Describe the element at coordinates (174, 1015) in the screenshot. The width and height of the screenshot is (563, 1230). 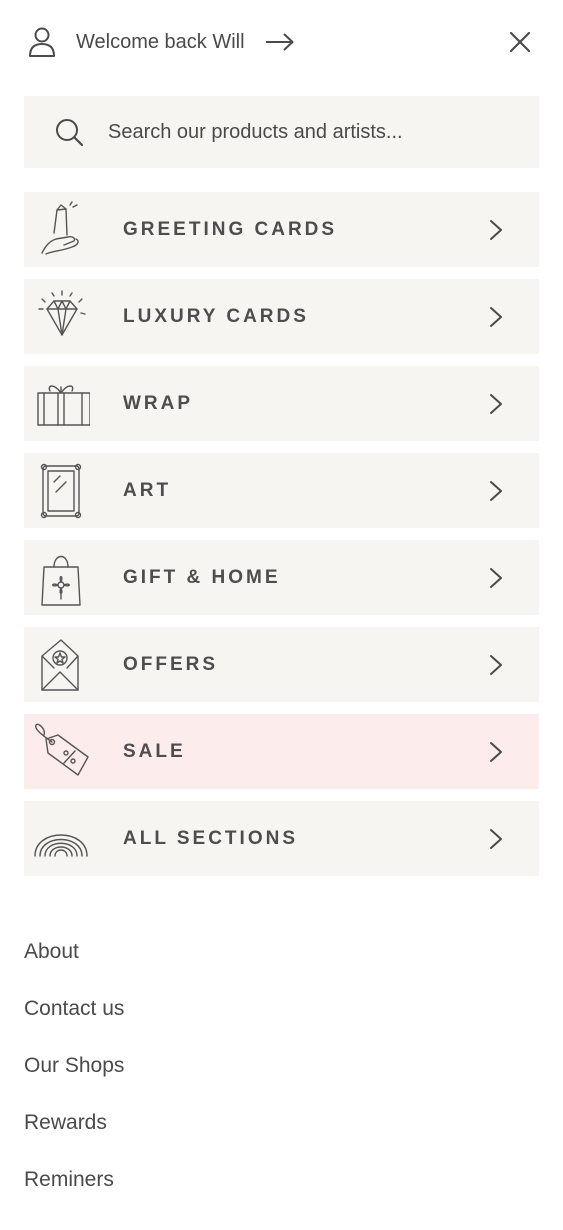
I see `contact-us-link: Contact us` at that location.